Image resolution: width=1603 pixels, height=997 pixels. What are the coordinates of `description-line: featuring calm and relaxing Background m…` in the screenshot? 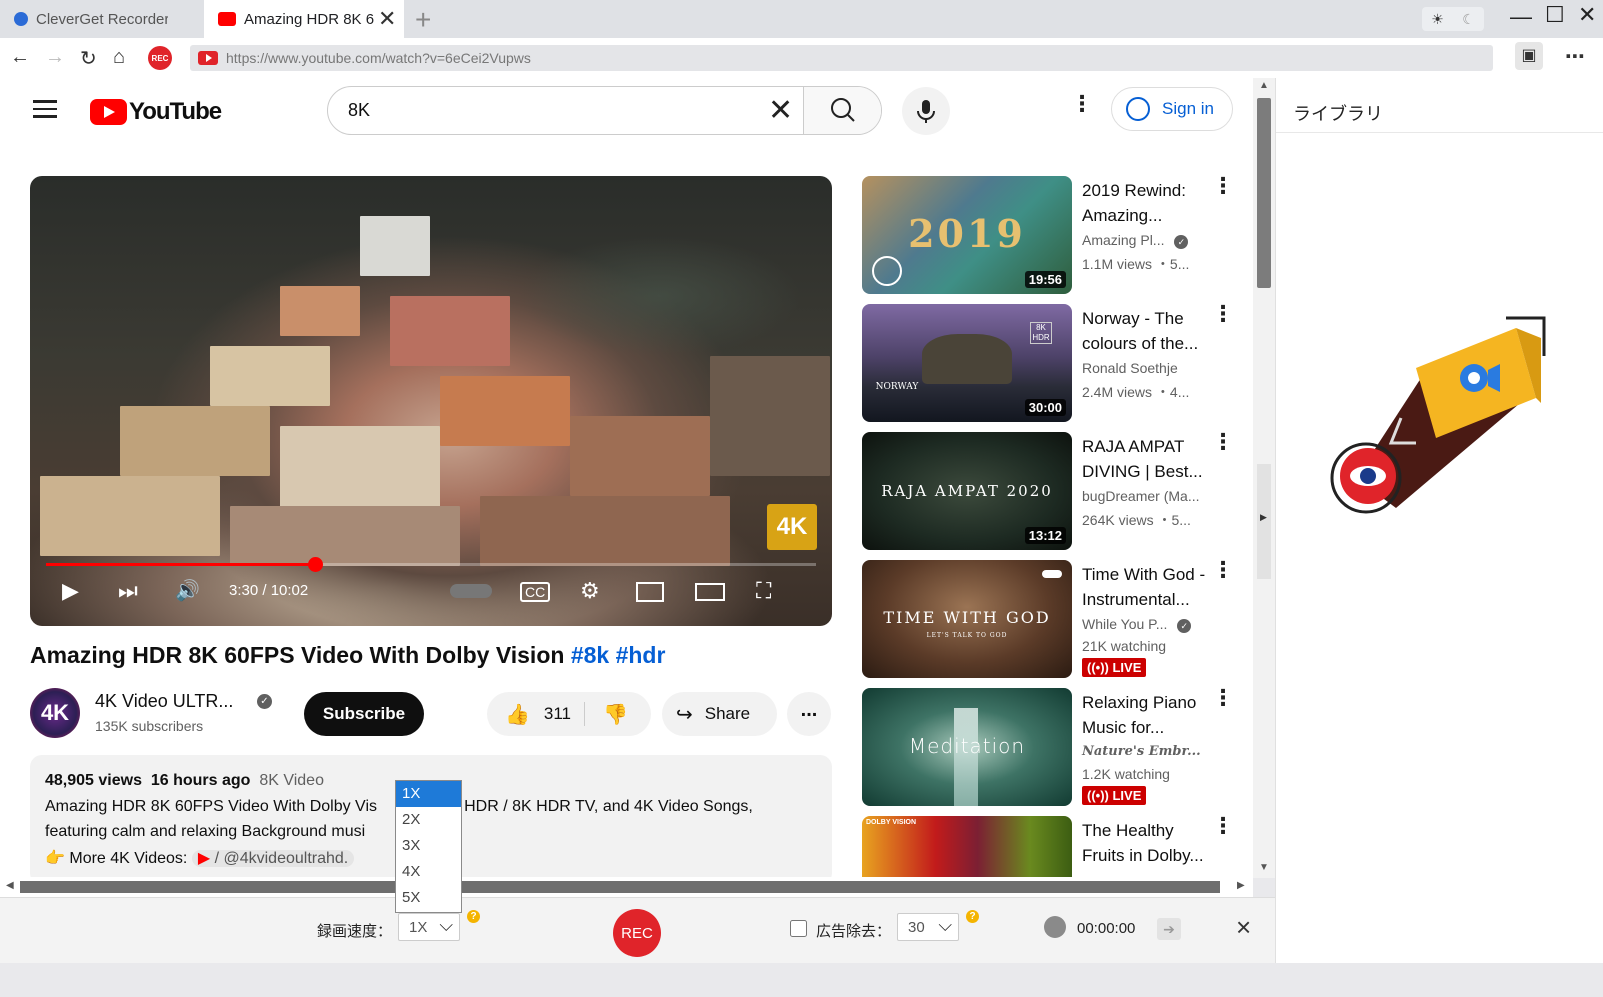 It's located at (205, 831).